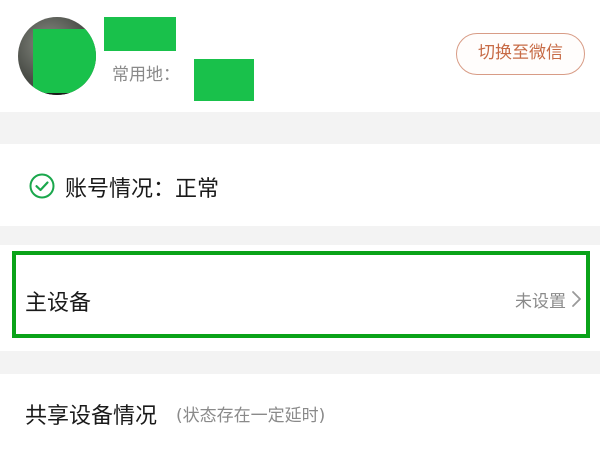 The height and width of the screenshot is (450, 600). Describe the element at coordinates (140, 34) in the screenshot. I see `username-redaction-mask` at that location.